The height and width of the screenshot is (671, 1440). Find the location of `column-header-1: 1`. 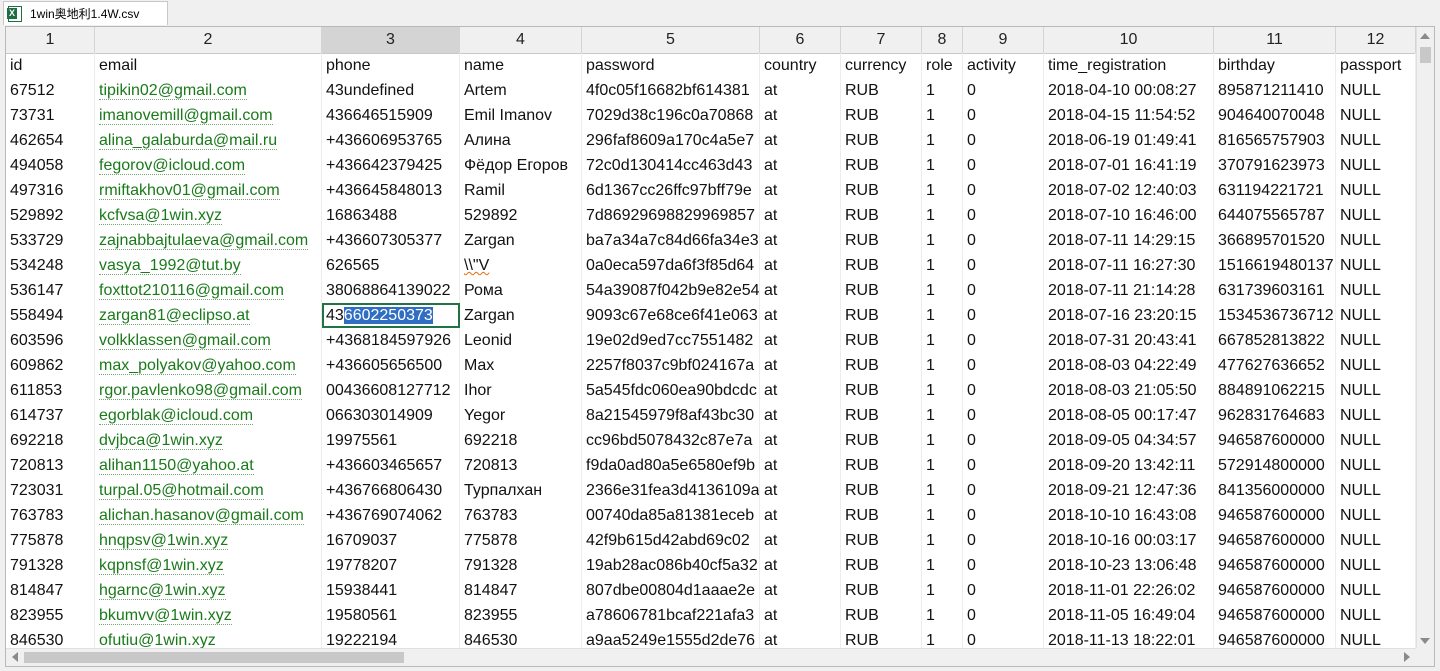

column-header-1: 1 is located at coordinates (50, 40).